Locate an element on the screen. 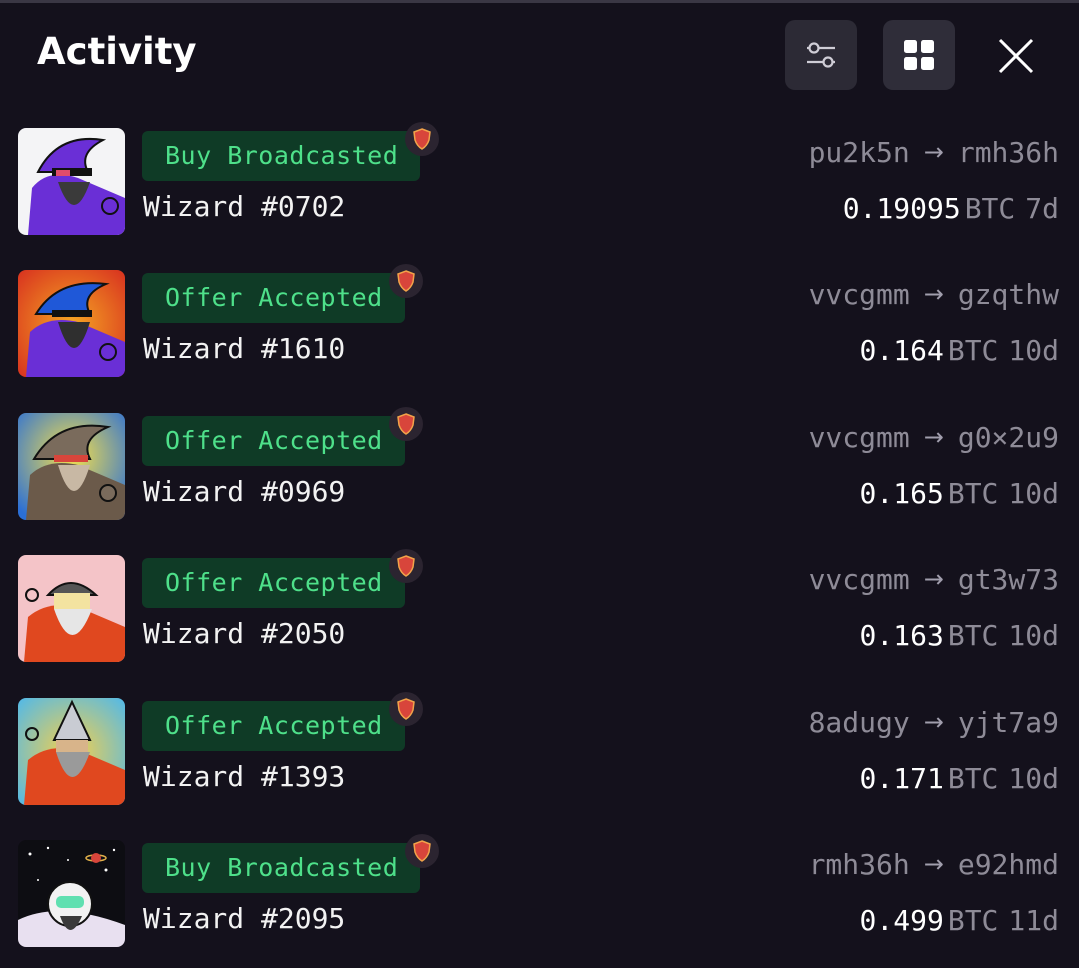 The height and width of the screenshot is (968, 1079). transfer-addresses: pu2k5n → rmh36h is located at coordinates (934, 152).